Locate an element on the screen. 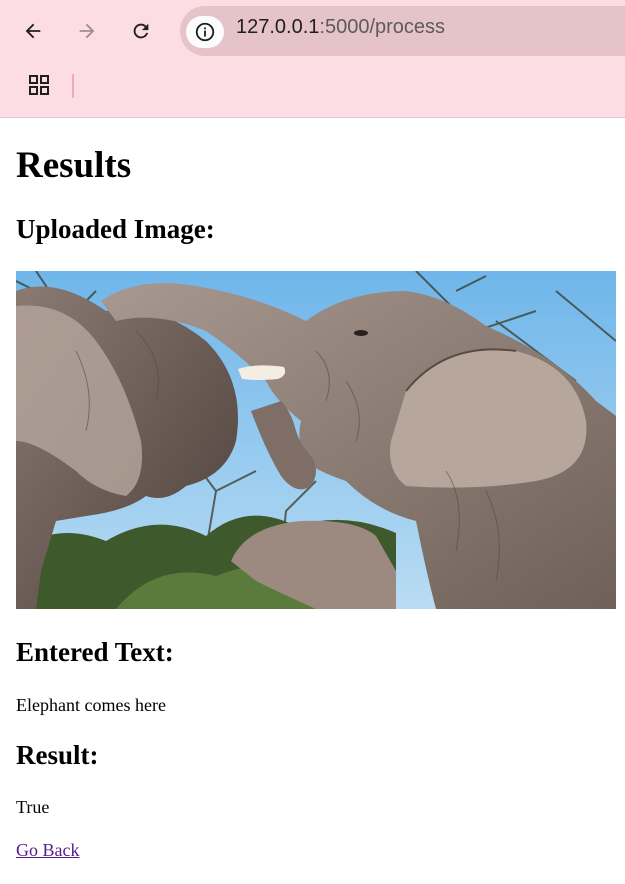 Image resolution: width=625 pixels, height=884 pixels. page-title: Results is located at coordinates (74, 165).